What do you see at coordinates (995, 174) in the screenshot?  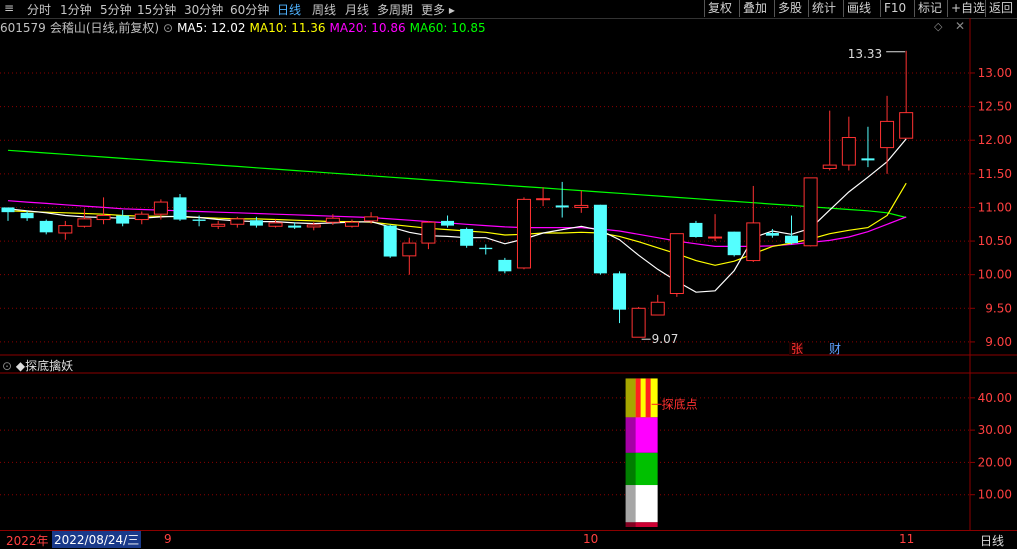 I see `price-tick-label: 11.50` at bounding box center [995, 174].